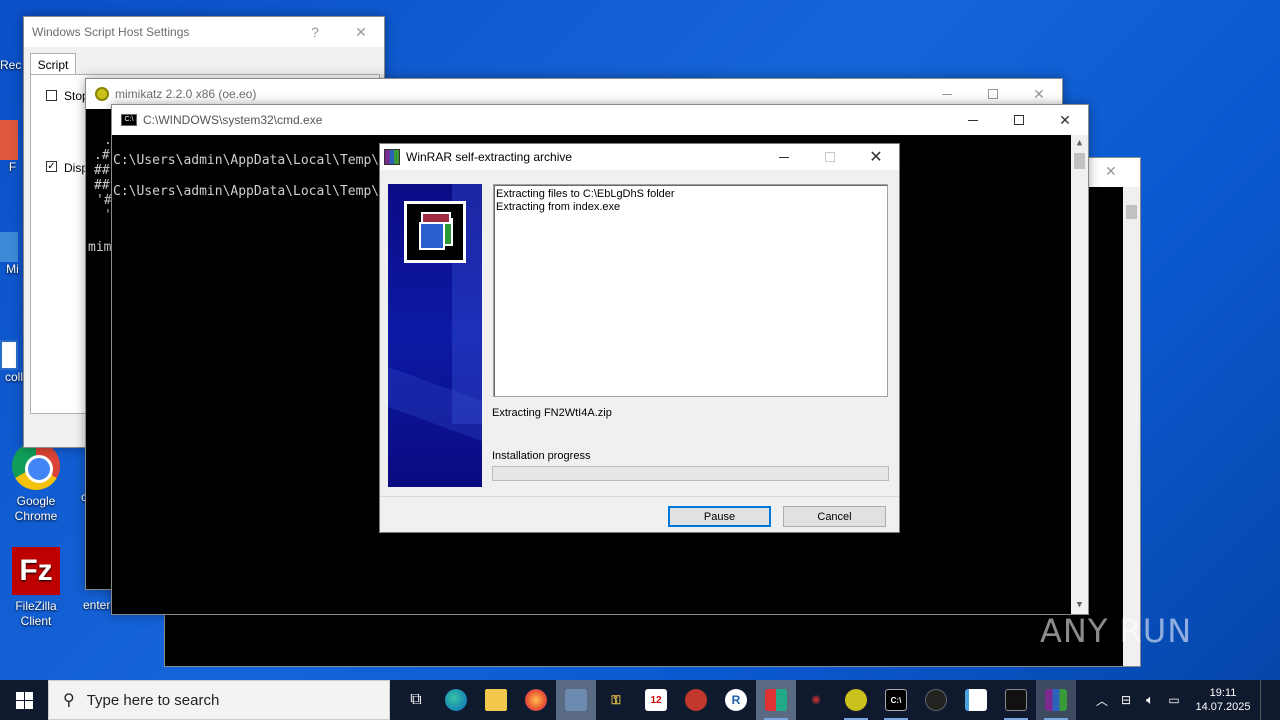  I want to click on terminal-icon, so click(1016, 700).